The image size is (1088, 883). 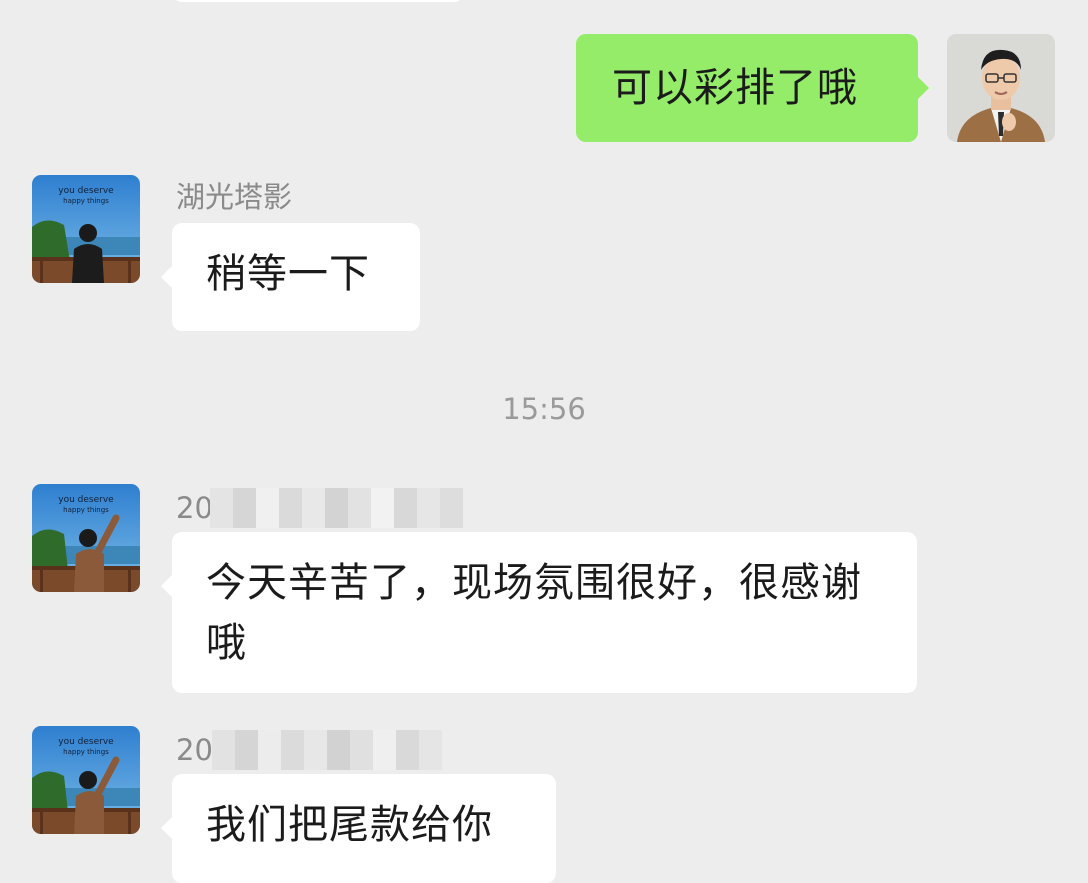 I want to click on message-text: 我们把尾款给你, so click(x=349, y=825).